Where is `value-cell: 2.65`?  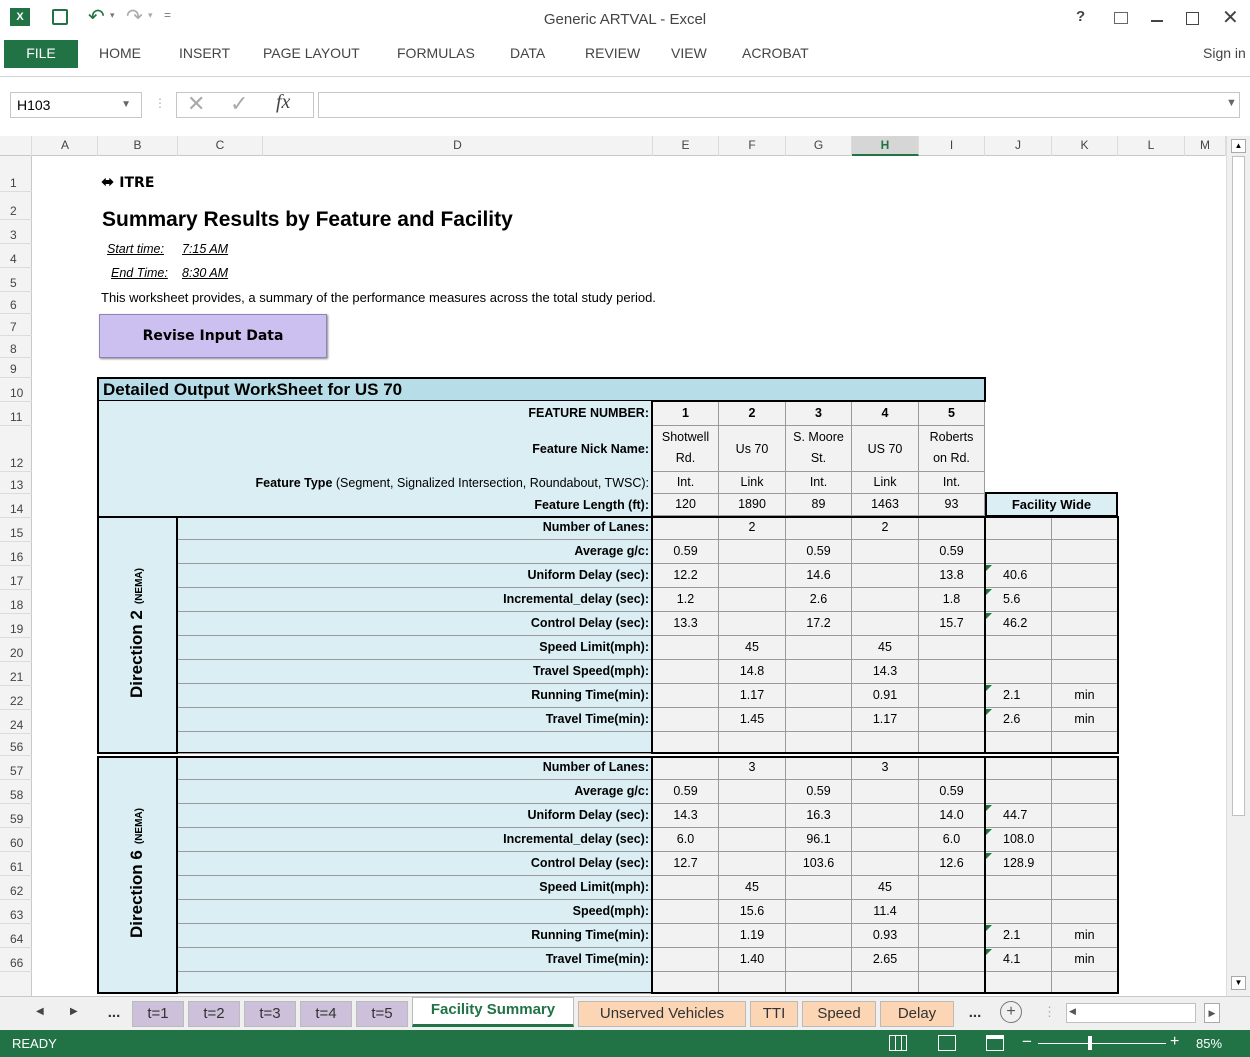 value-cell: 2.65 is located at coordinates (885, 960).